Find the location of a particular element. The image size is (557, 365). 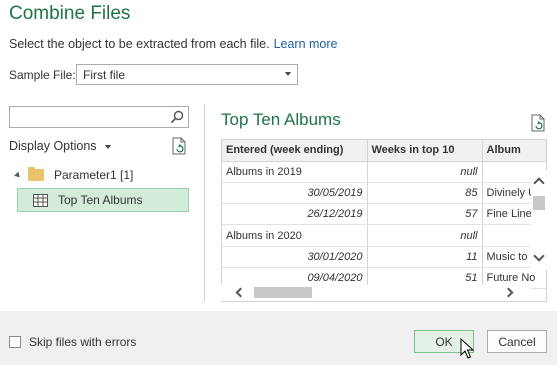

tree-item-label: Top Ten Albums is located at coordinates (100, 200).